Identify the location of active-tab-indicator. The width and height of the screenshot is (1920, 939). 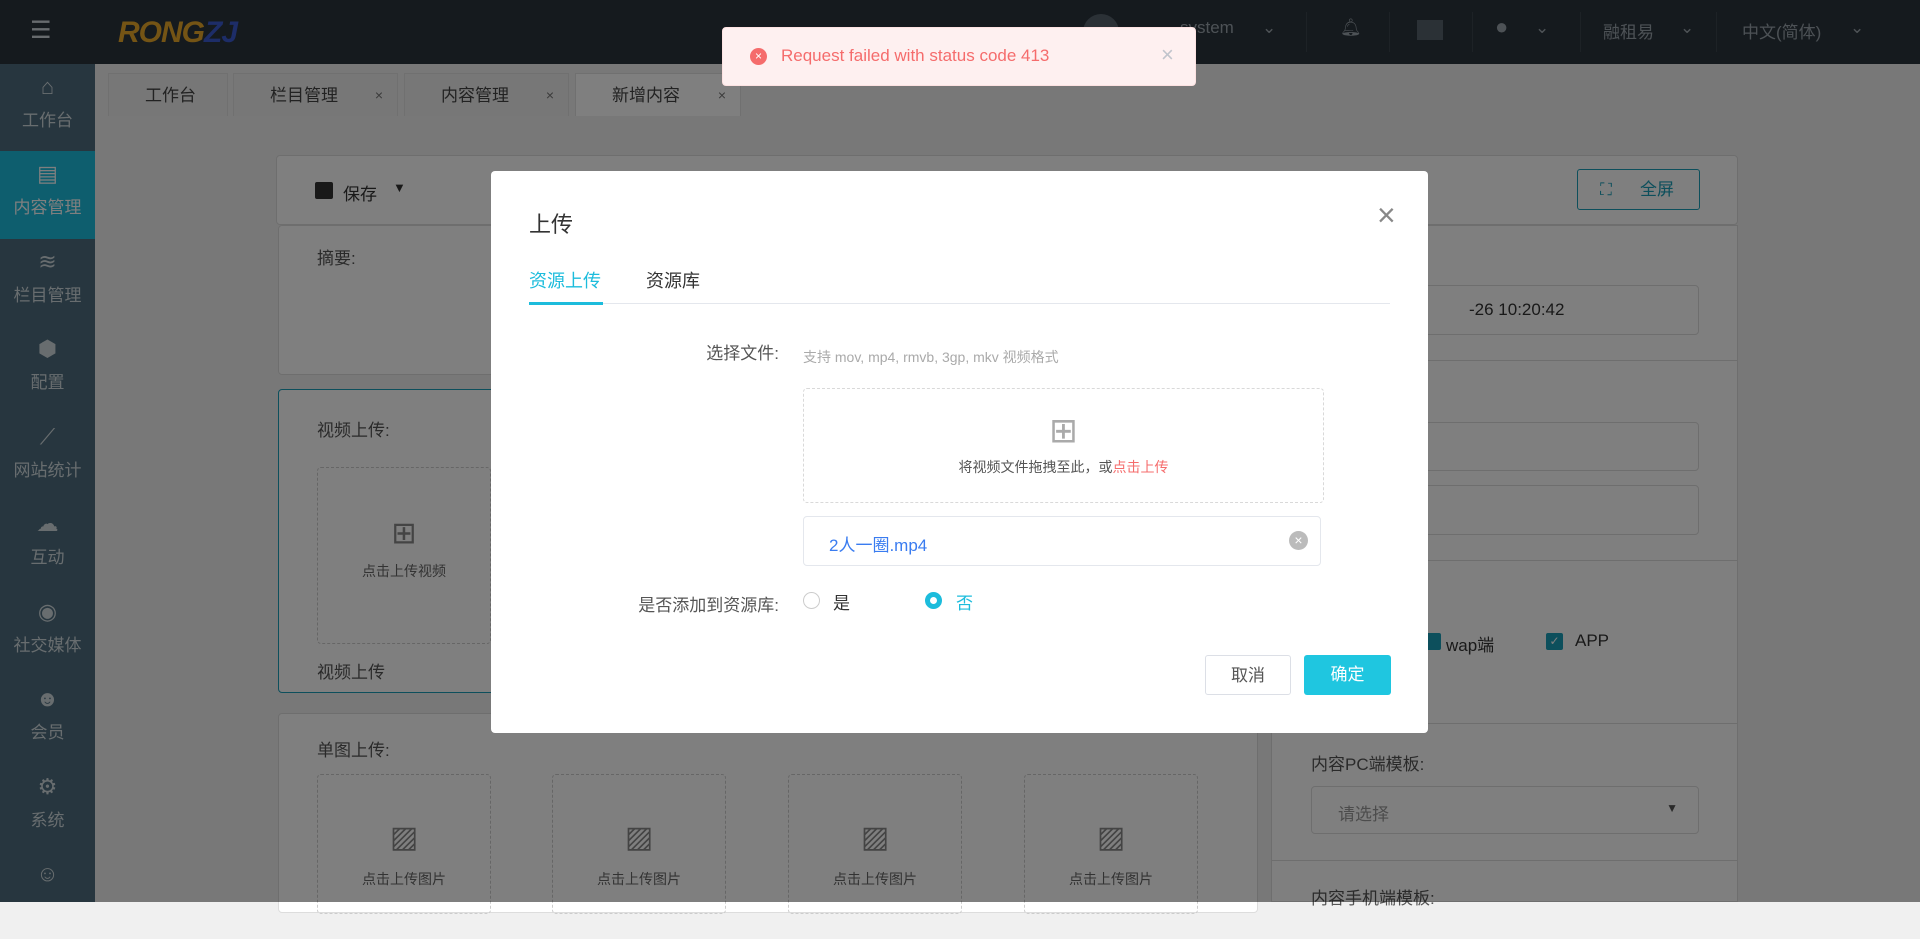
(566, 303).